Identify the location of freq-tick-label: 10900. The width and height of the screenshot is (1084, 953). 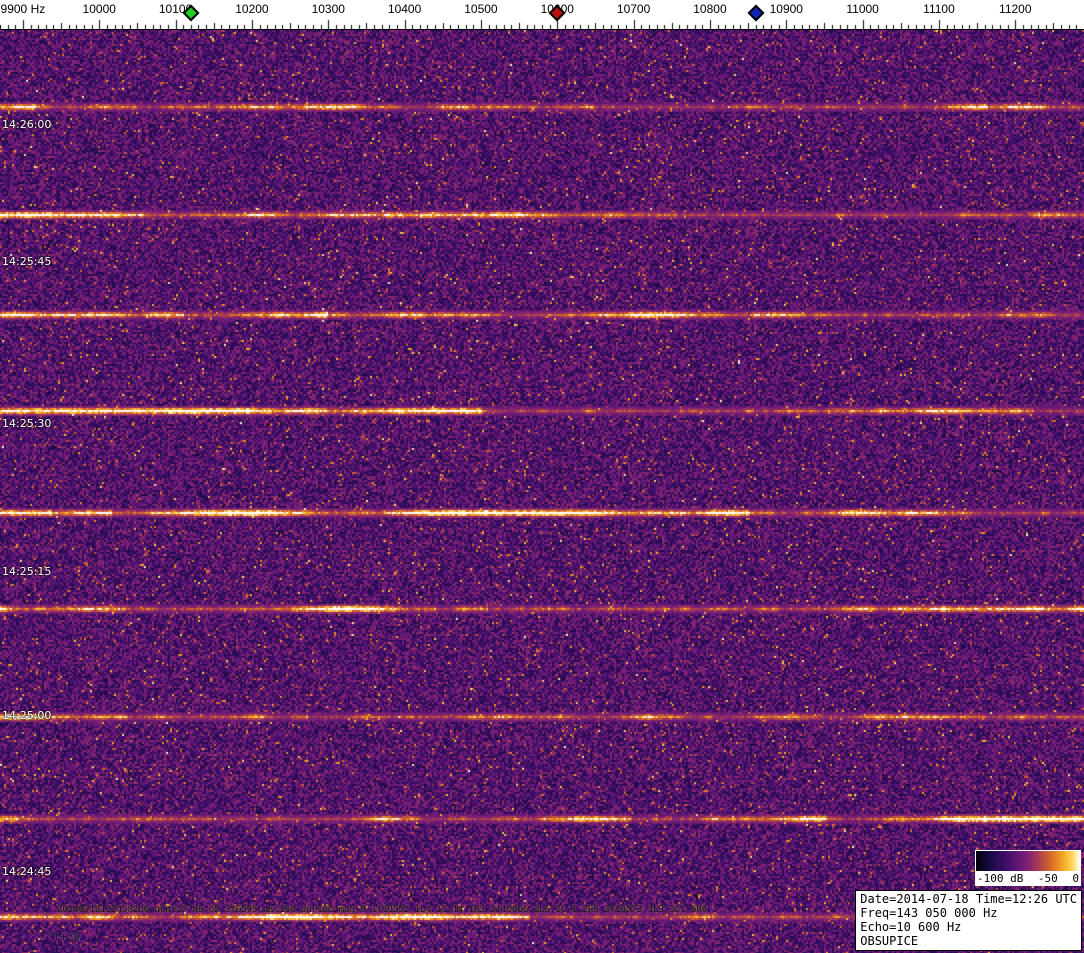
(786, 9).